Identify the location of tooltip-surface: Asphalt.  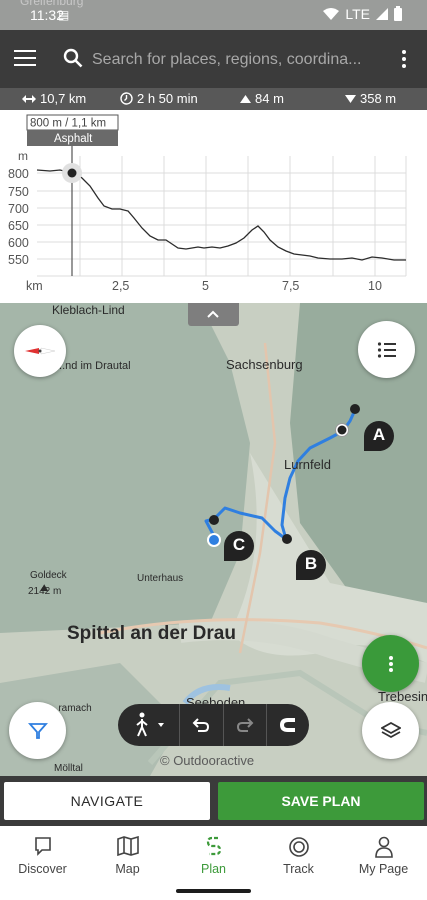
(73, 139).